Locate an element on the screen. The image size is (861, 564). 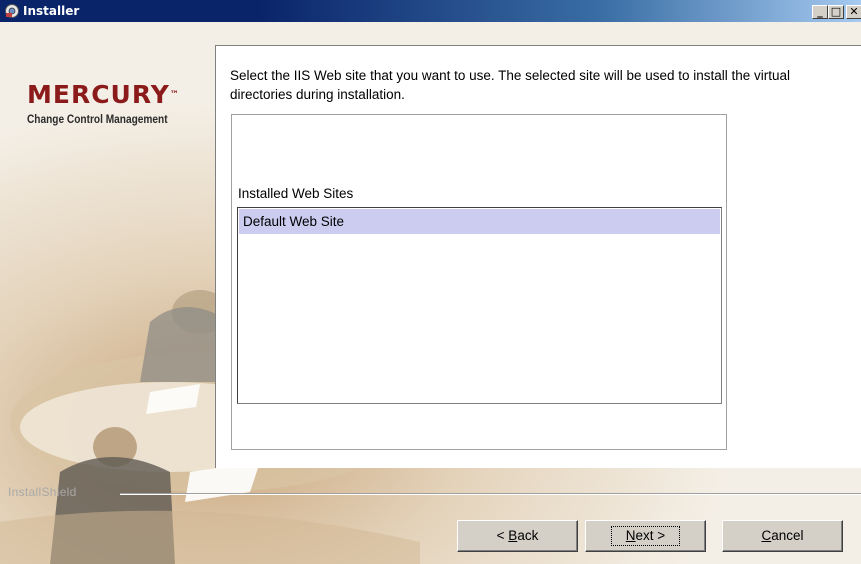
back-button: < Back is located at coordinates (517, 536).